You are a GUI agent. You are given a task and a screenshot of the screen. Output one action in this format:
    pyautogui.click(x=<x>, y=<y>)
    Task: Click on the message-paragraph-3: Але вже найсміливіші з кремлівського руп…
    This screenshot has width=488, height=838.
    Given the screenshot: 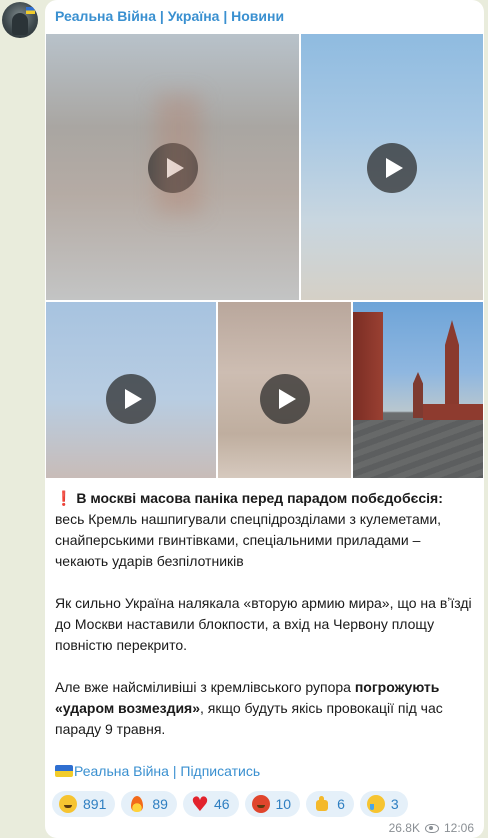 What is the action you would take?
    pyautogui.click(x=265, y=708)
    